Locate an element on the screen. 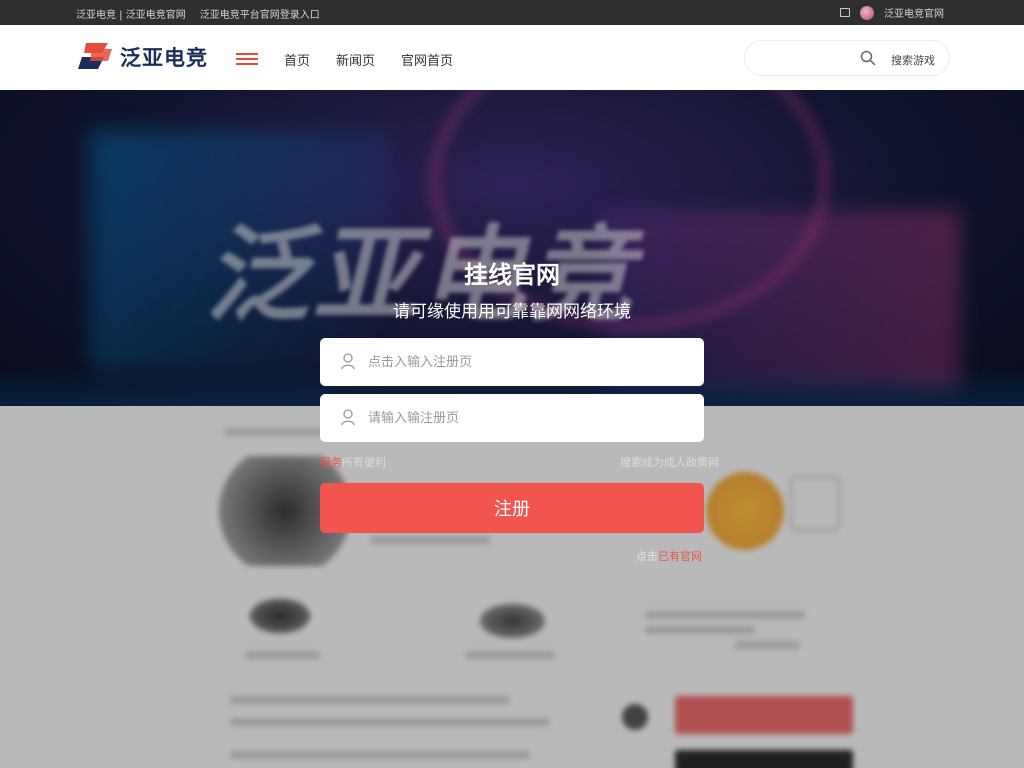  terms-text: 所有便利 is located at coordinates (364, 462).